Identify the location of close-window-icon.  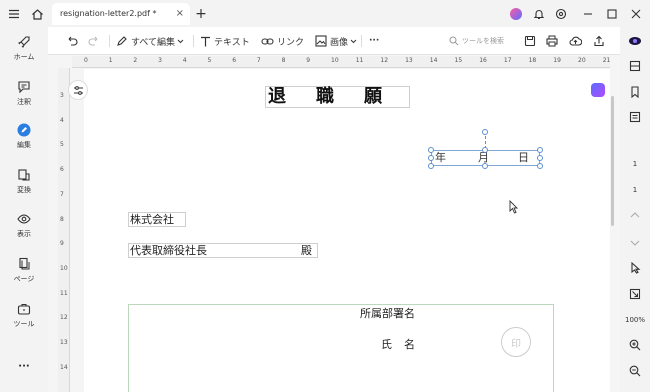
(636, 14).